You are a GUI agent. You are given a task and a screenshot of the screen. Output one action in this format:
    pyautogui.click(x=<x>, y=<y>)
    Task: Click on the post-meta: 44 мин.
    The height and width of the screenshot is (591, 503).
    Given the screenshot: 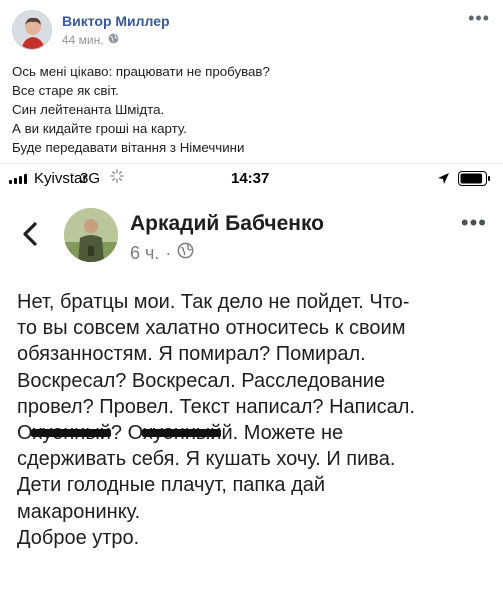 What is the action you would take?
    pyautogui.click(x=90, y=40)
    